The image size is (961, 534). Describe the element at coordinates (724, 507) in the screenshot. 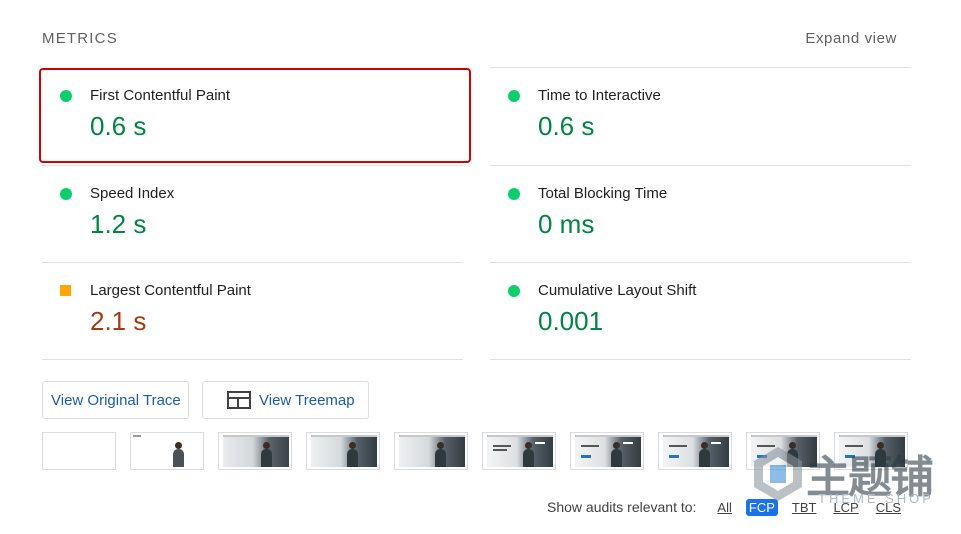

I see `filter-all: All` at that location.